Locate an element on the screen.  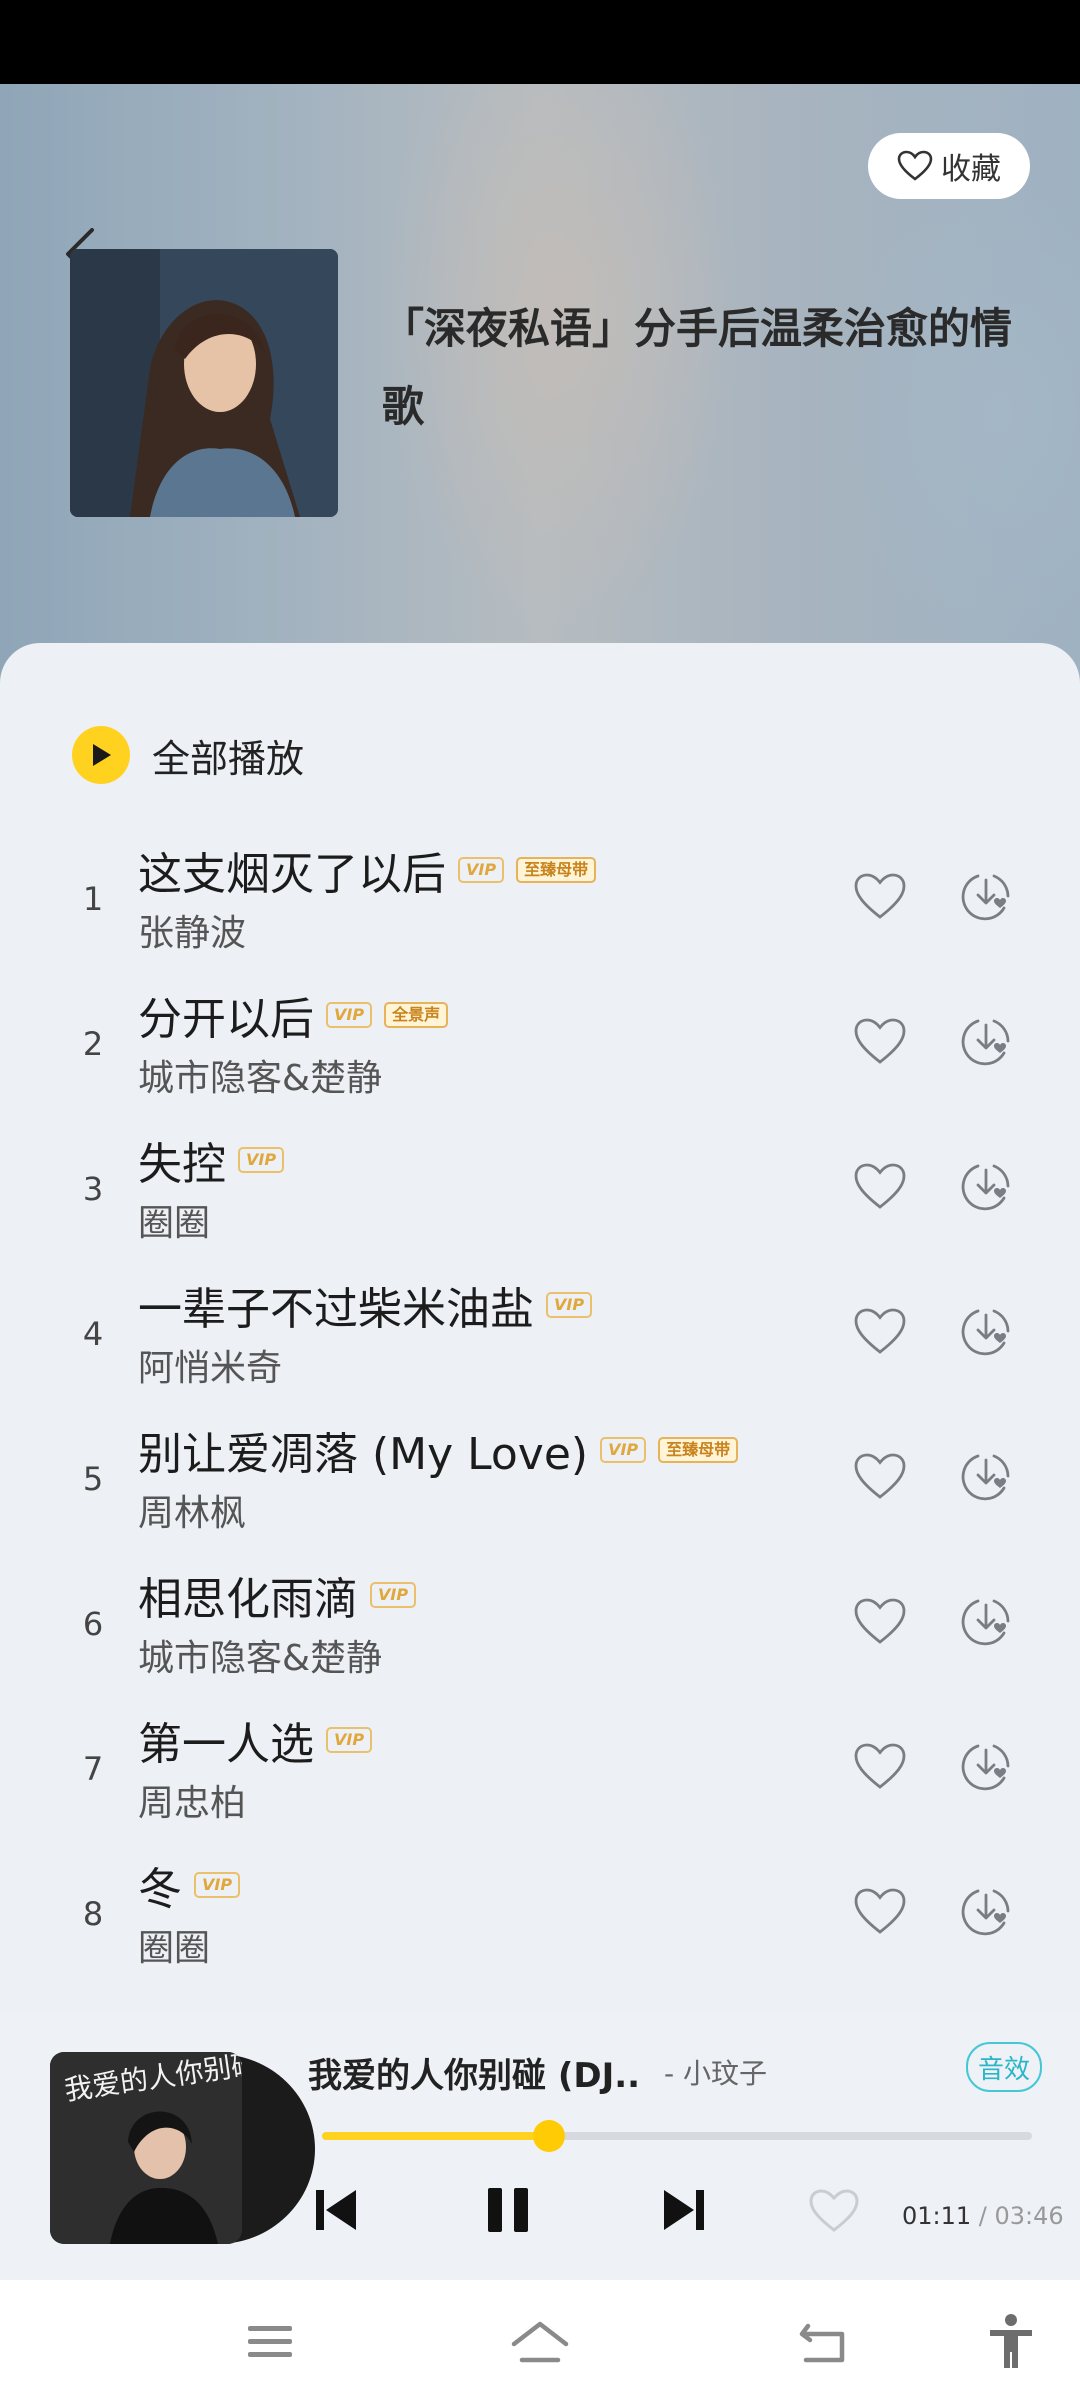
song-title-line: 相思化雨滴 VIP is located at coordinates (277, 1595).